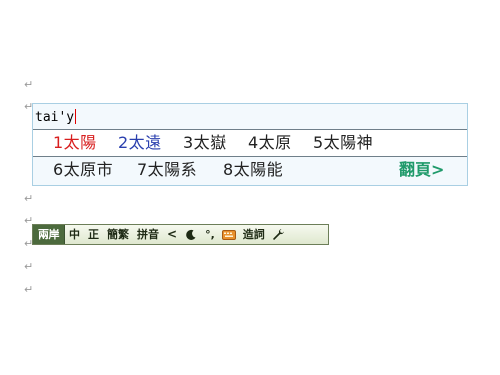 The height and width of the screenshot is (375, 500). I want to click on composition-row: tai'y, so click(250, 117).